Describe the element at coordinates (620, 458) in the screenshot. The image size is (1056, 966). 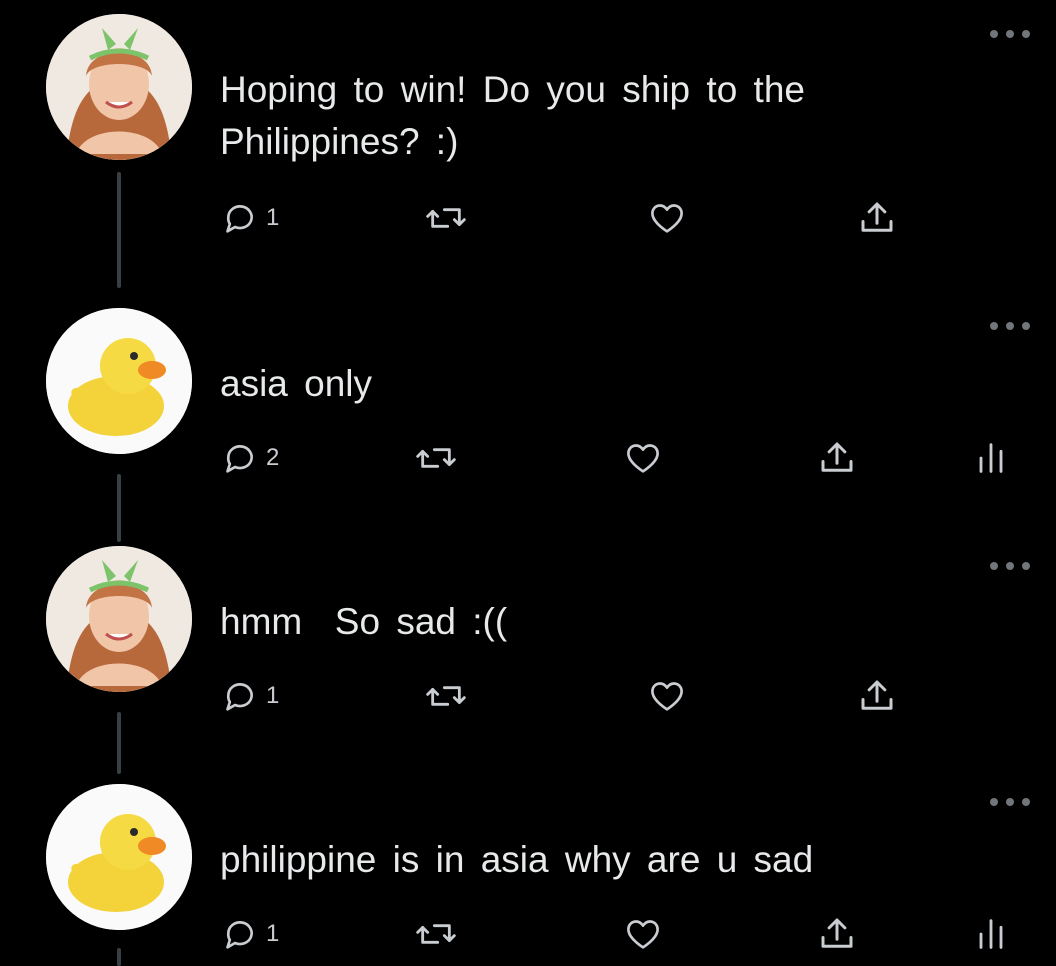
I see `tweet-actions: 2` at that location.